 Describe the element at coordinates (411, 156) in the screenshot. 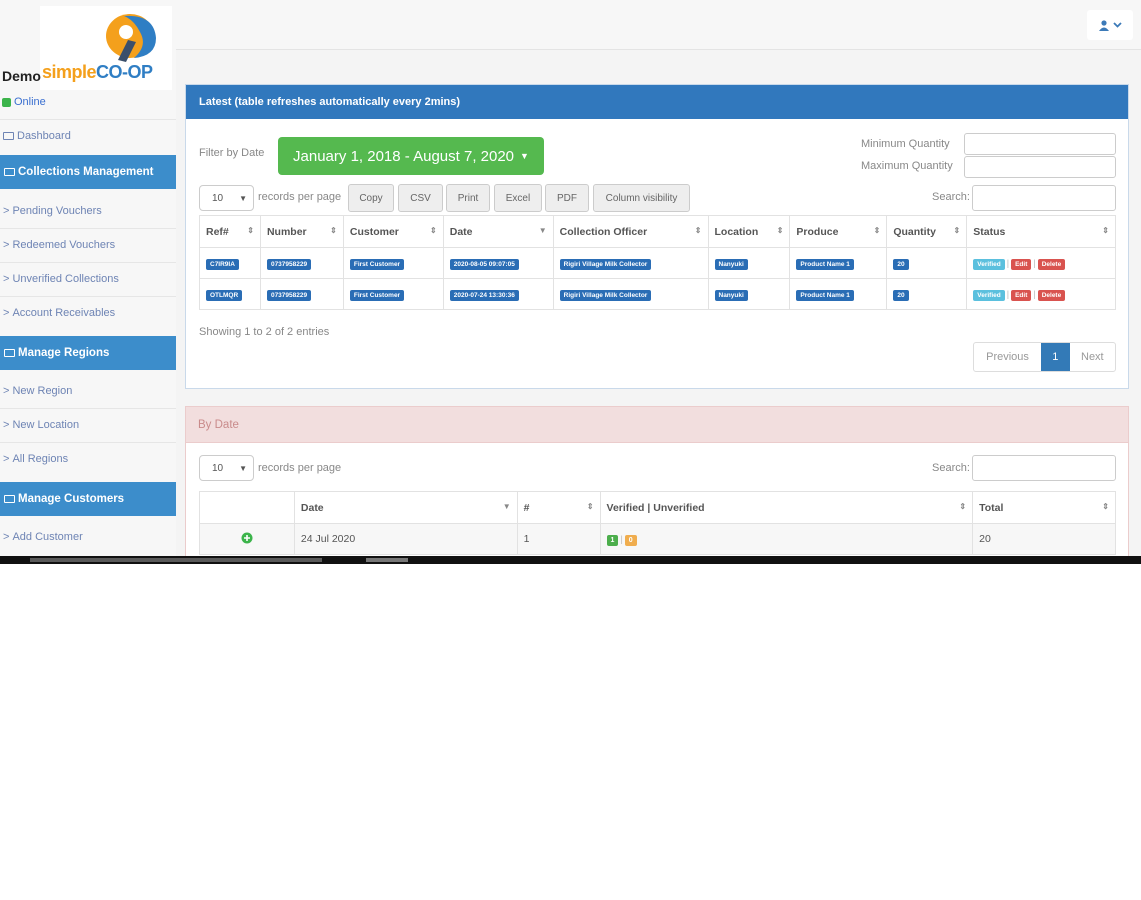

I see `date-range-button: January 1, 2018 - August 7, 2020 ▼` at that location.